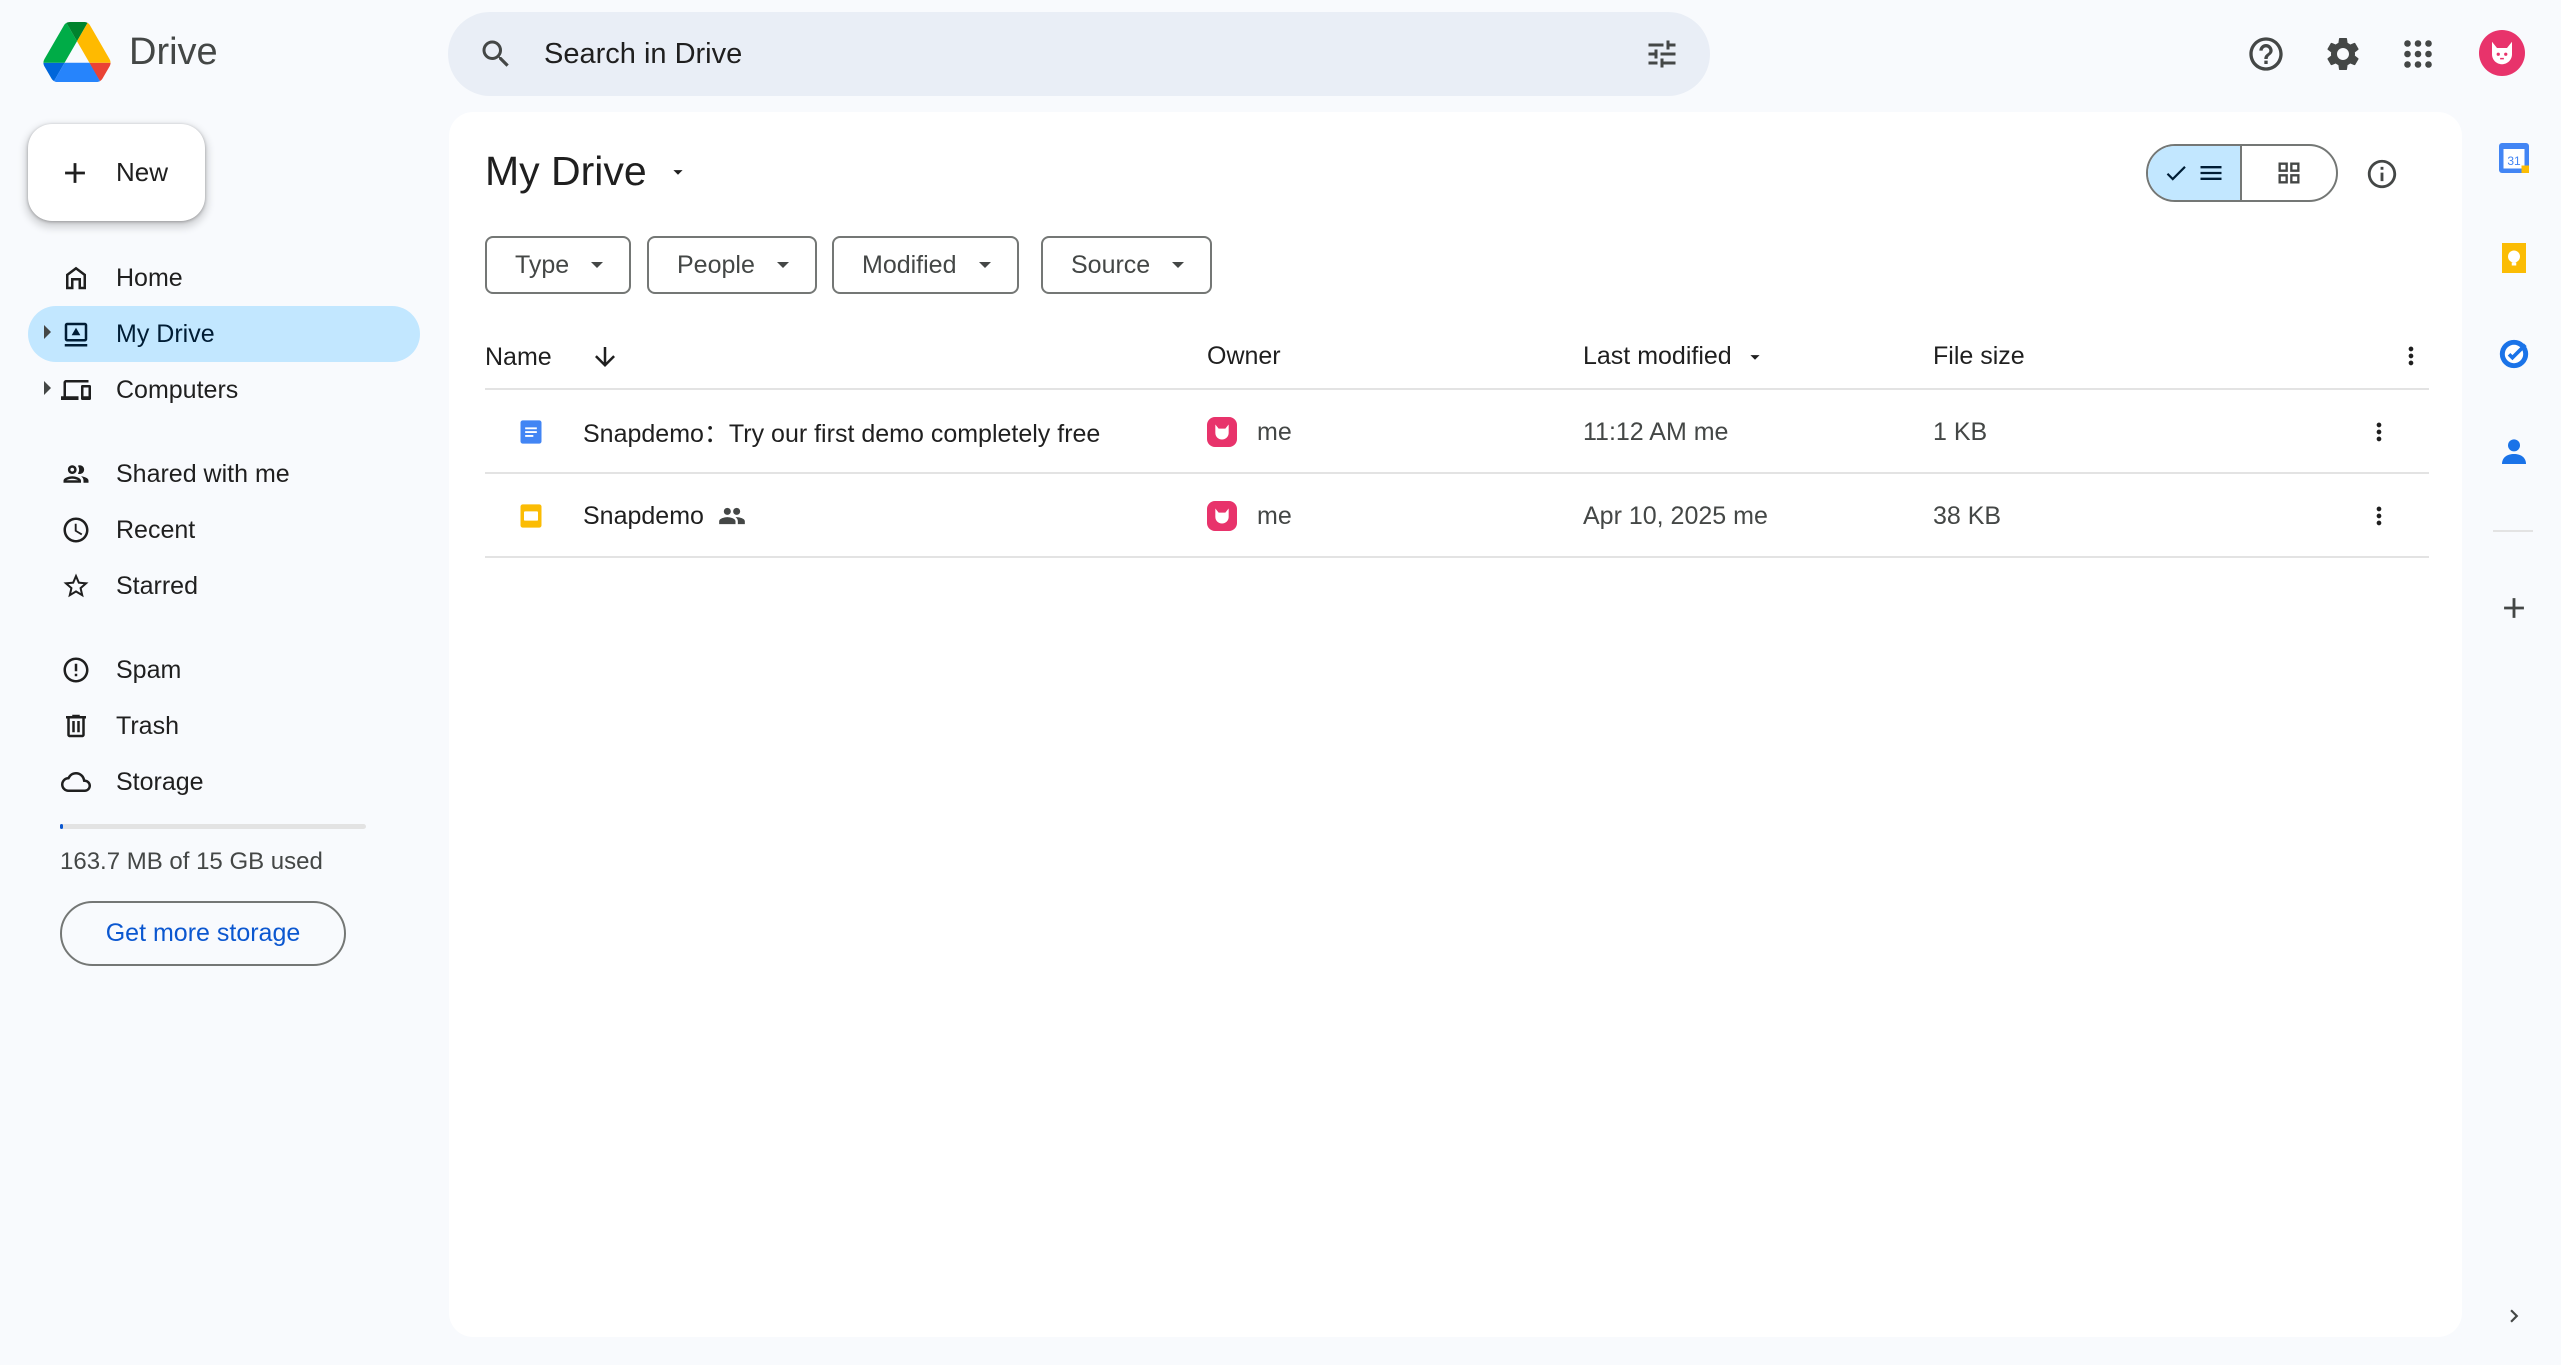  I want to click on chip-label: Modified, so click(909, 264).